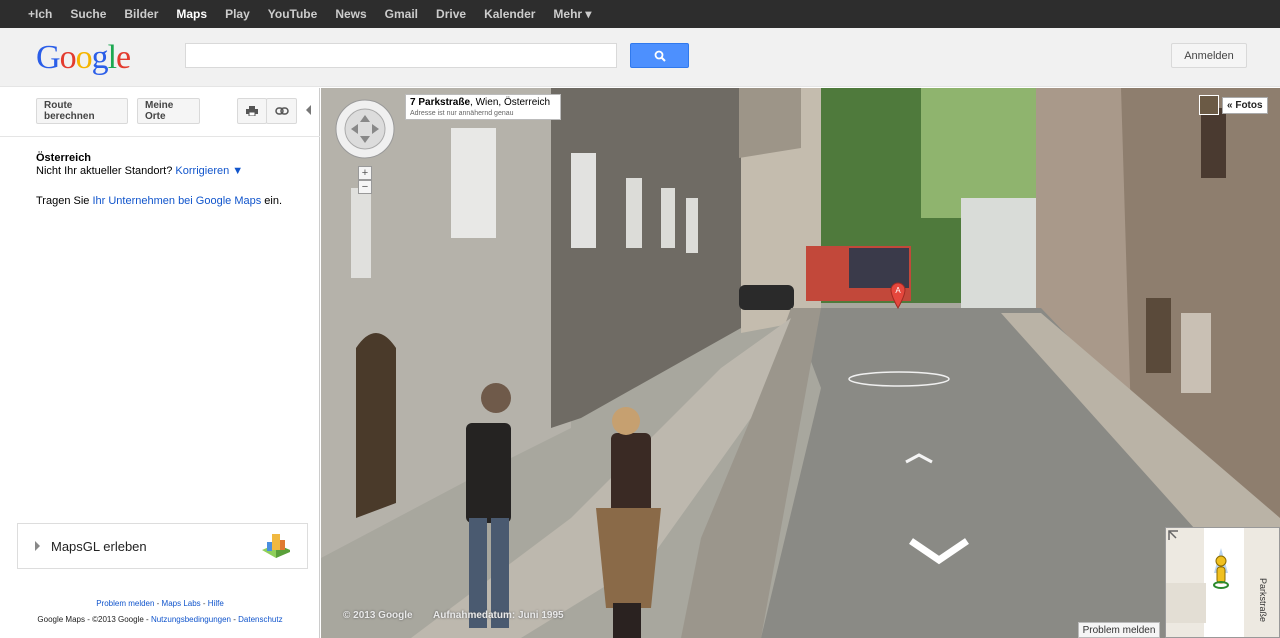  What do you see at coordinates (100, 57) in the screenshot?
I see `logo-letter: g` at bounding box center [100, 57].